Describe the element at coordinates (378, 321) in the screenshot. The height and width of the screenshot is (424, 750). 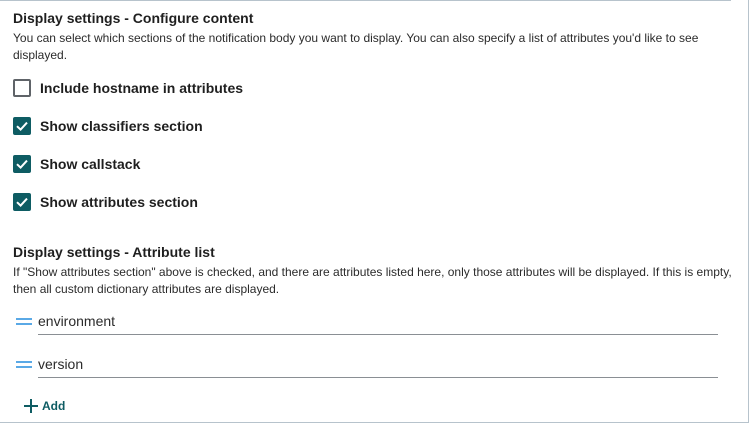
I see `attribute-input-environment` at that location.